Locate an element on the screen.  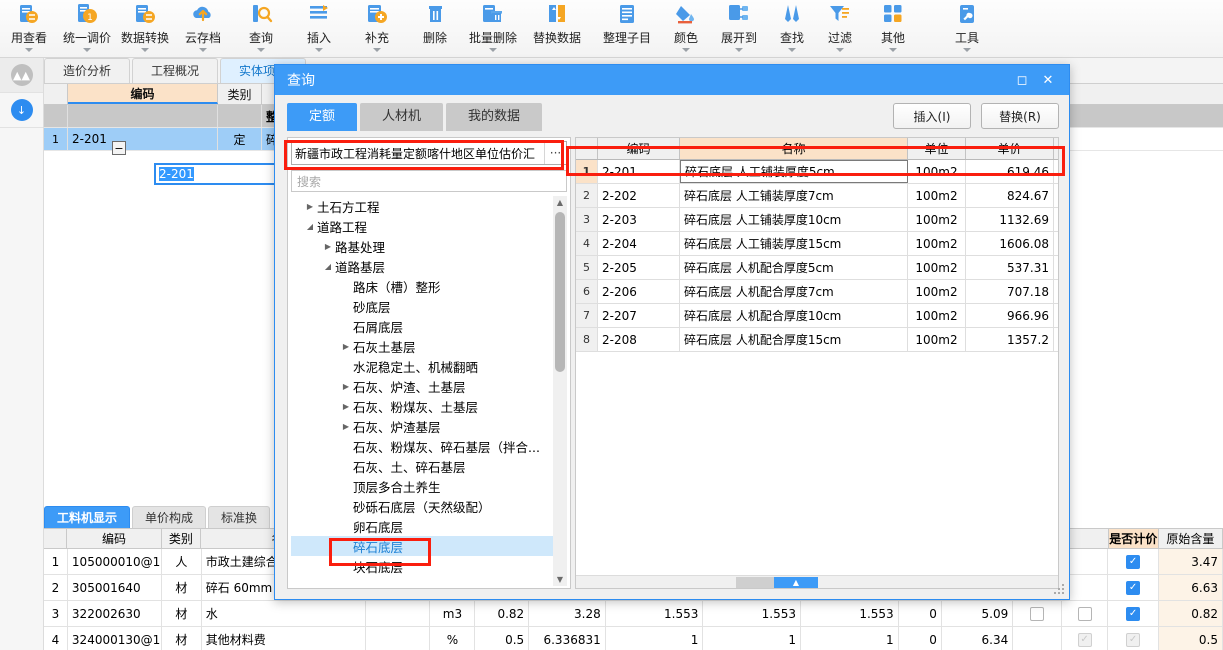
ribbon-button-filter: 过滤 is located at coordinates (840, 26).